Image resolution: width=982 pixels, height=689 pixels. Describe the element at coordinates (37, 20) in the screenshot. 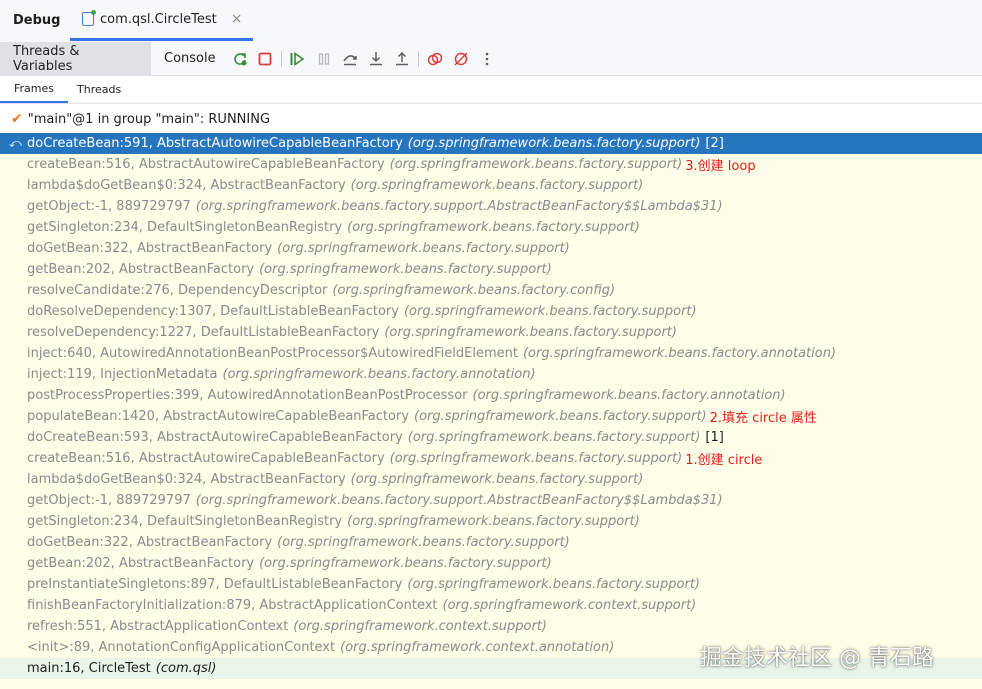

I see `tool-window-title: Debug` at that location.